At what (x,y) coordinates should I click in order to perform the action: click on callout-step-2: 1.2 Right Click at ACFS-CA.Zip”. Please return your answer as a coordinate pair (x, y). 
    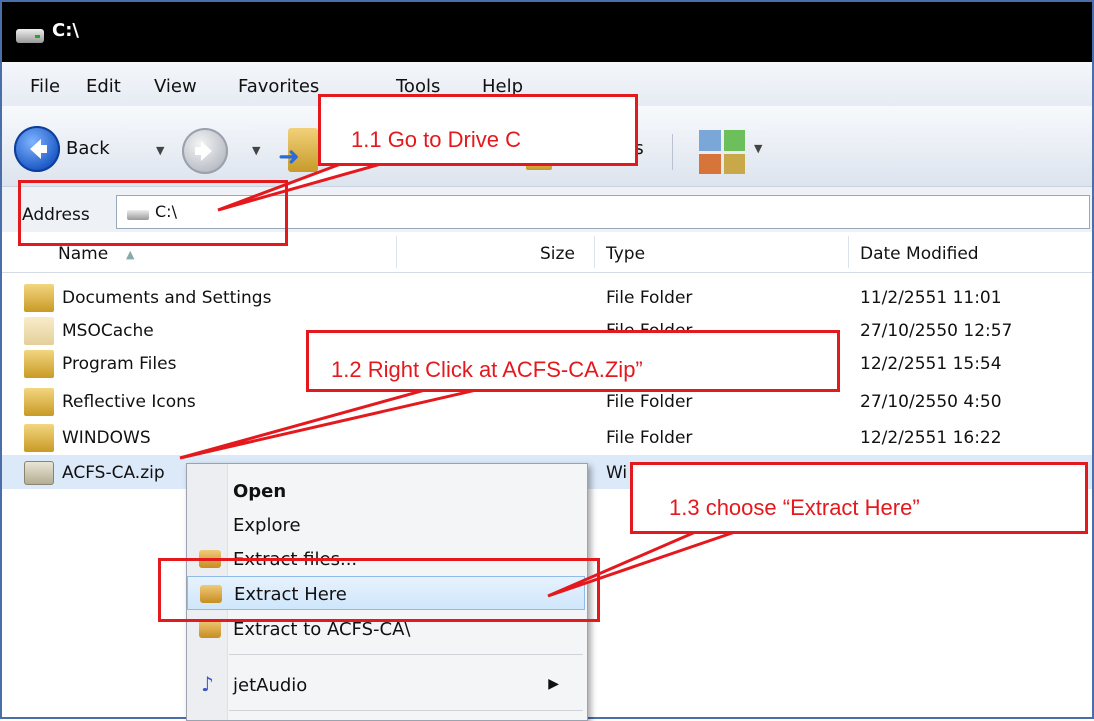
    Looking at the image, I should click on (573, 361).